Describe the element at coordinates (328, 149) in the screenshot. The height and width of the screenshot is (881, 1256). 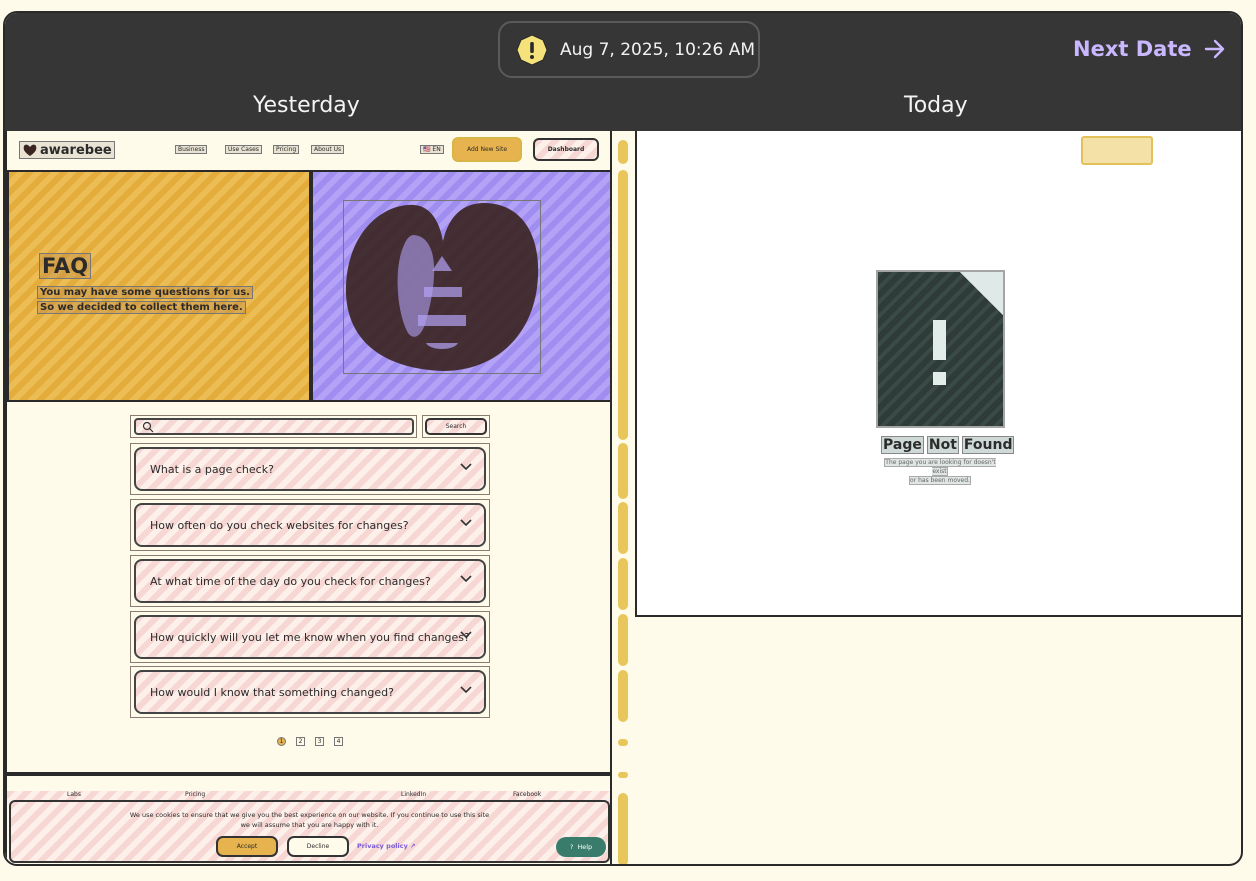
I see `nav-about: About Us` at that location.